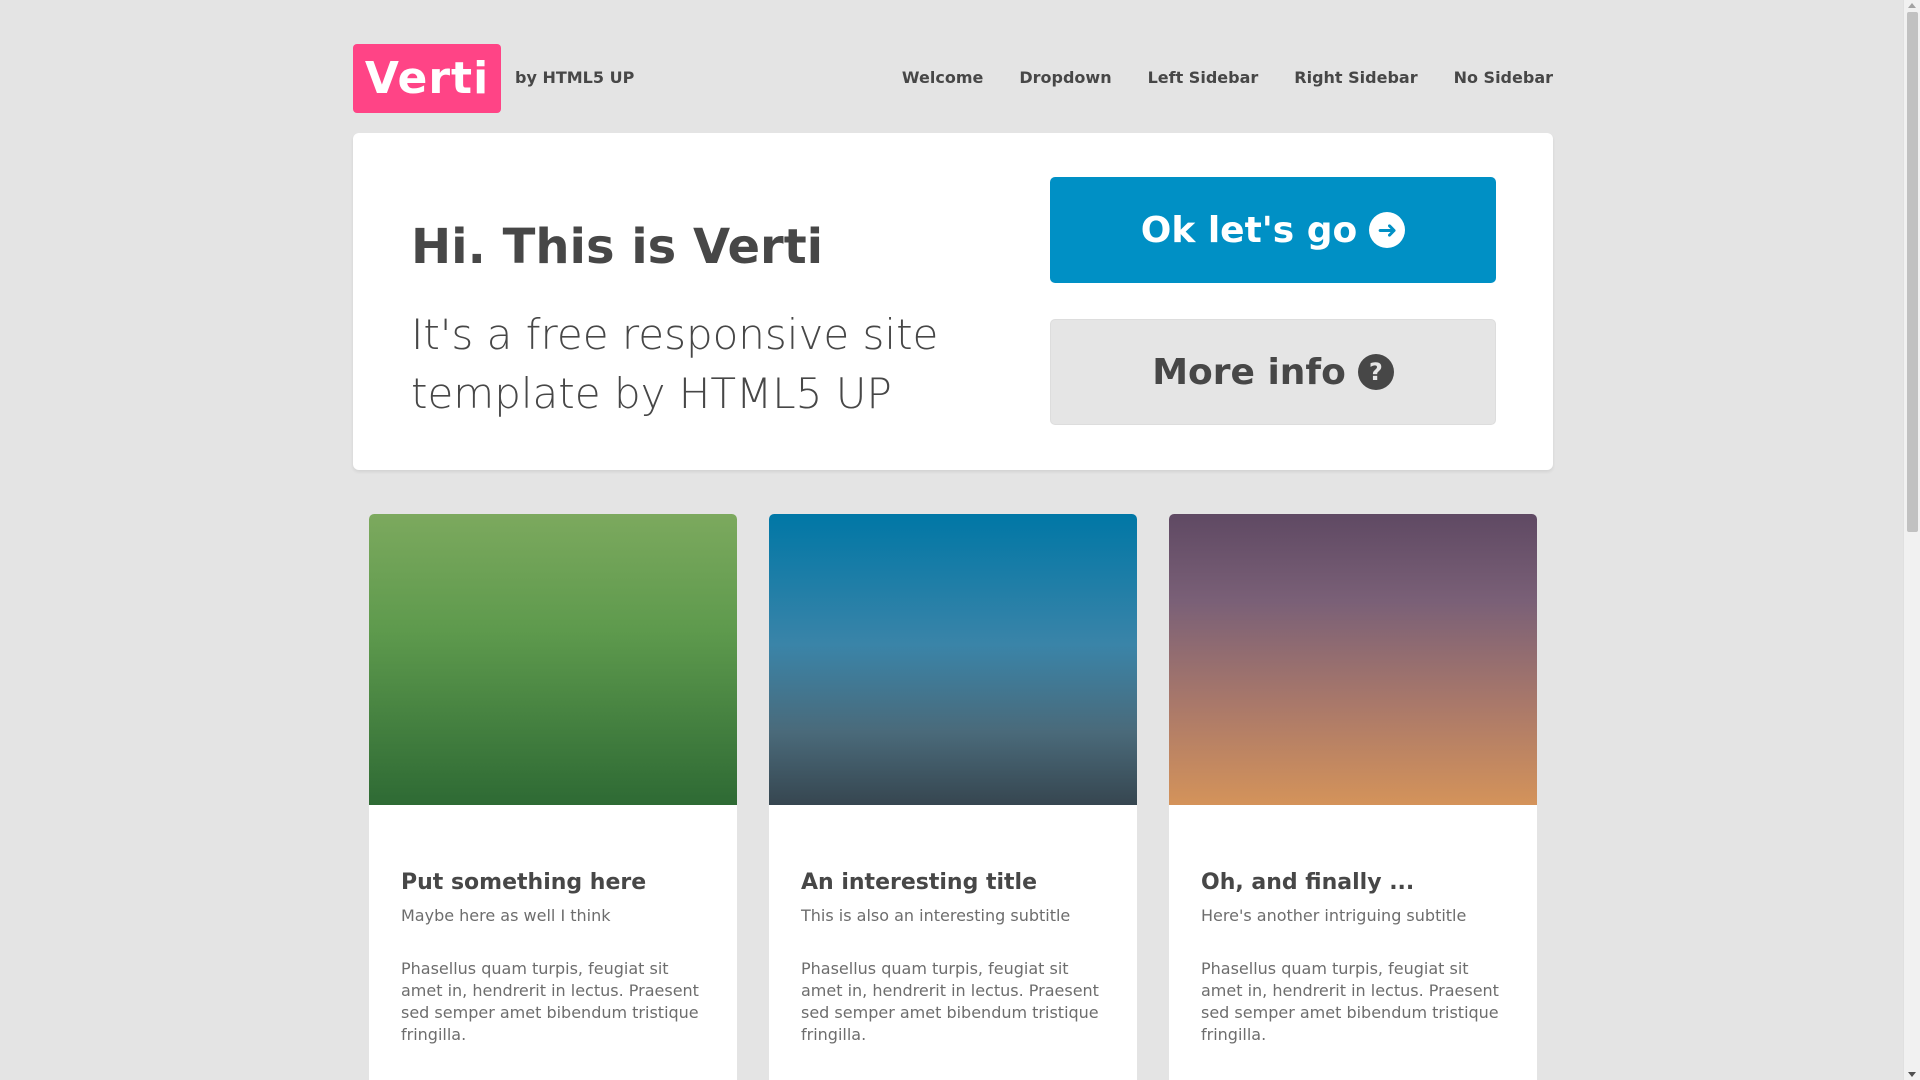  Describe the element at coordinates (1912, 5) in the screenshot. I see `scroll-up-icon` at that location.